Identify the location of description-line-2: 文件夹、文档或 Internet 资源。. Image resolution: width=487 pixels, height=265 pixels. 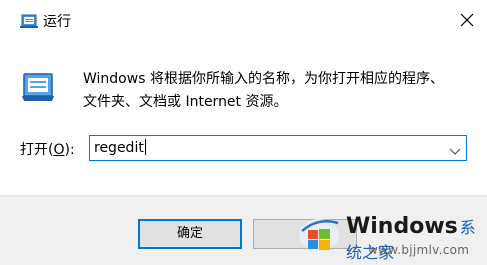
(185, 102).